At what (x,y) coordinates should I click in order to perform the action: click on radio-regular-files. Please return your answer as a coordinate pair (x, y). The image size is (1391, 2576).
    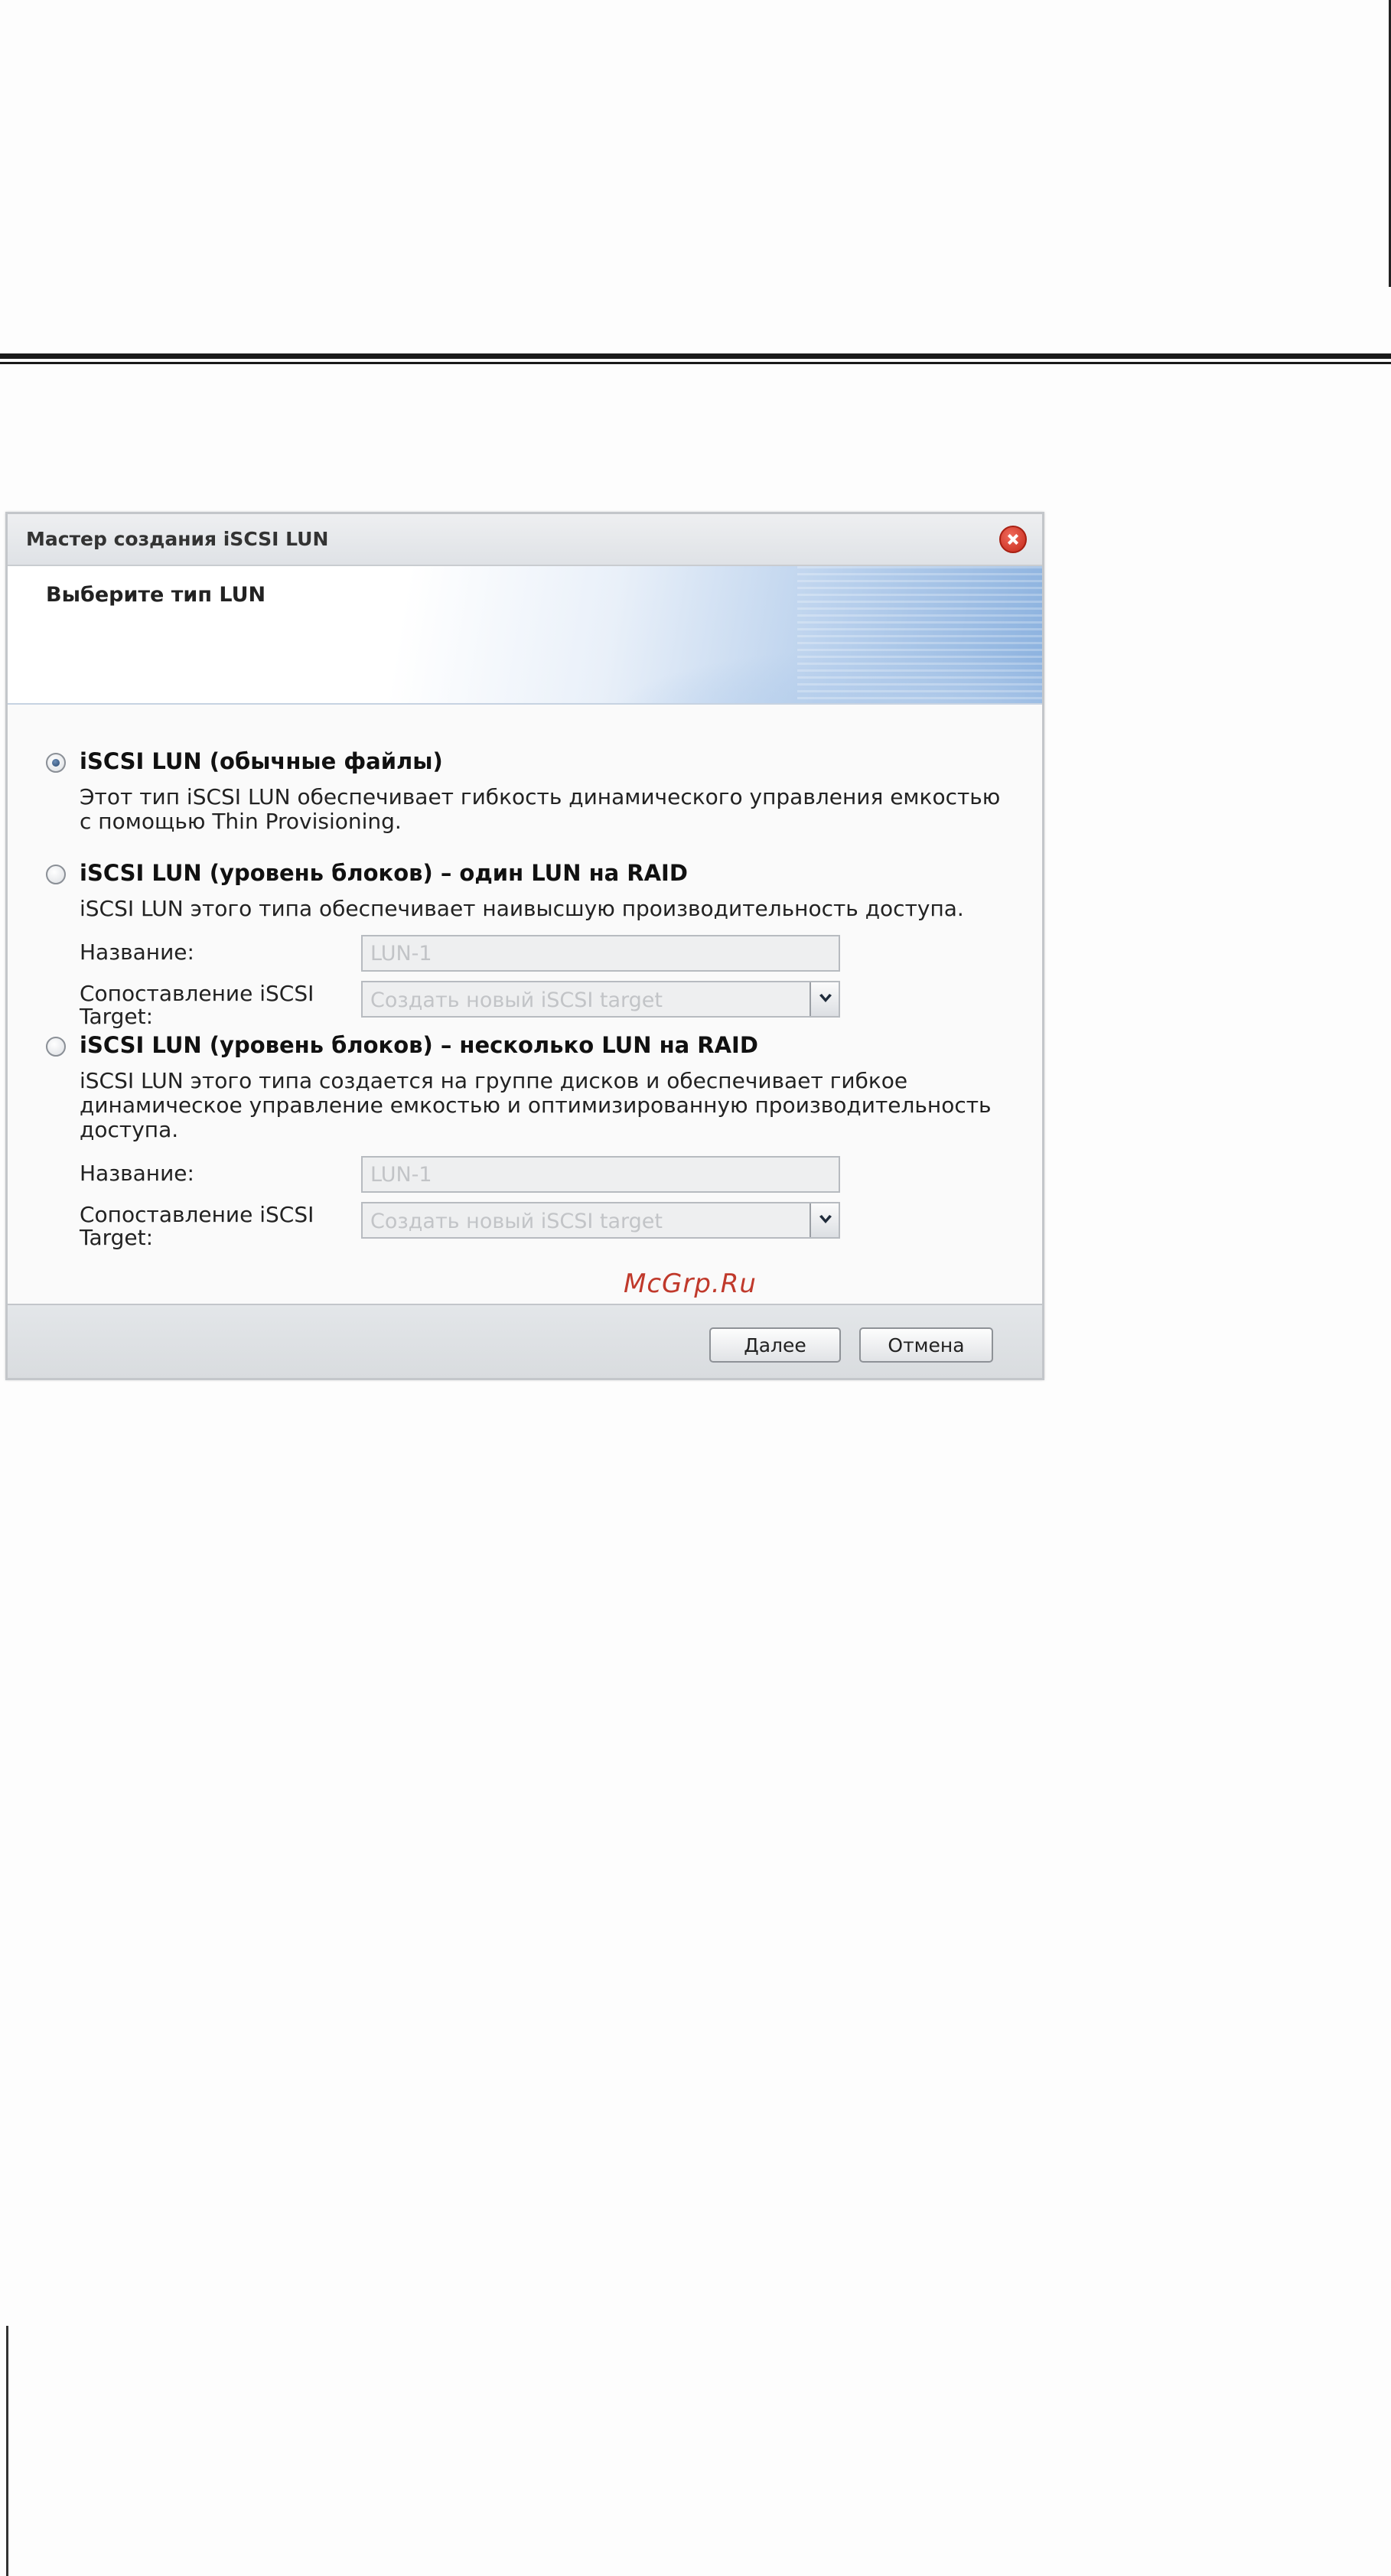
    Looking at the image, I should click on (56, 763).